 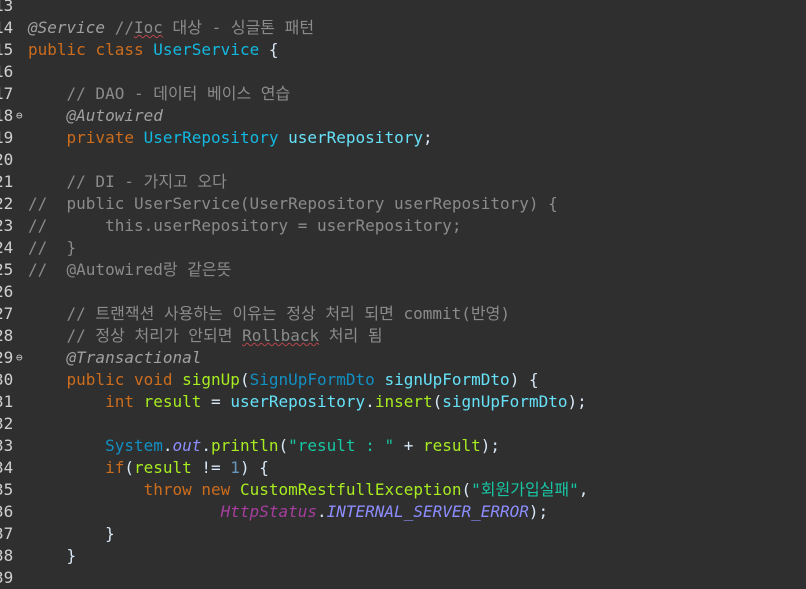 I want to click on code-token: insert, so click(x=403, y=401).